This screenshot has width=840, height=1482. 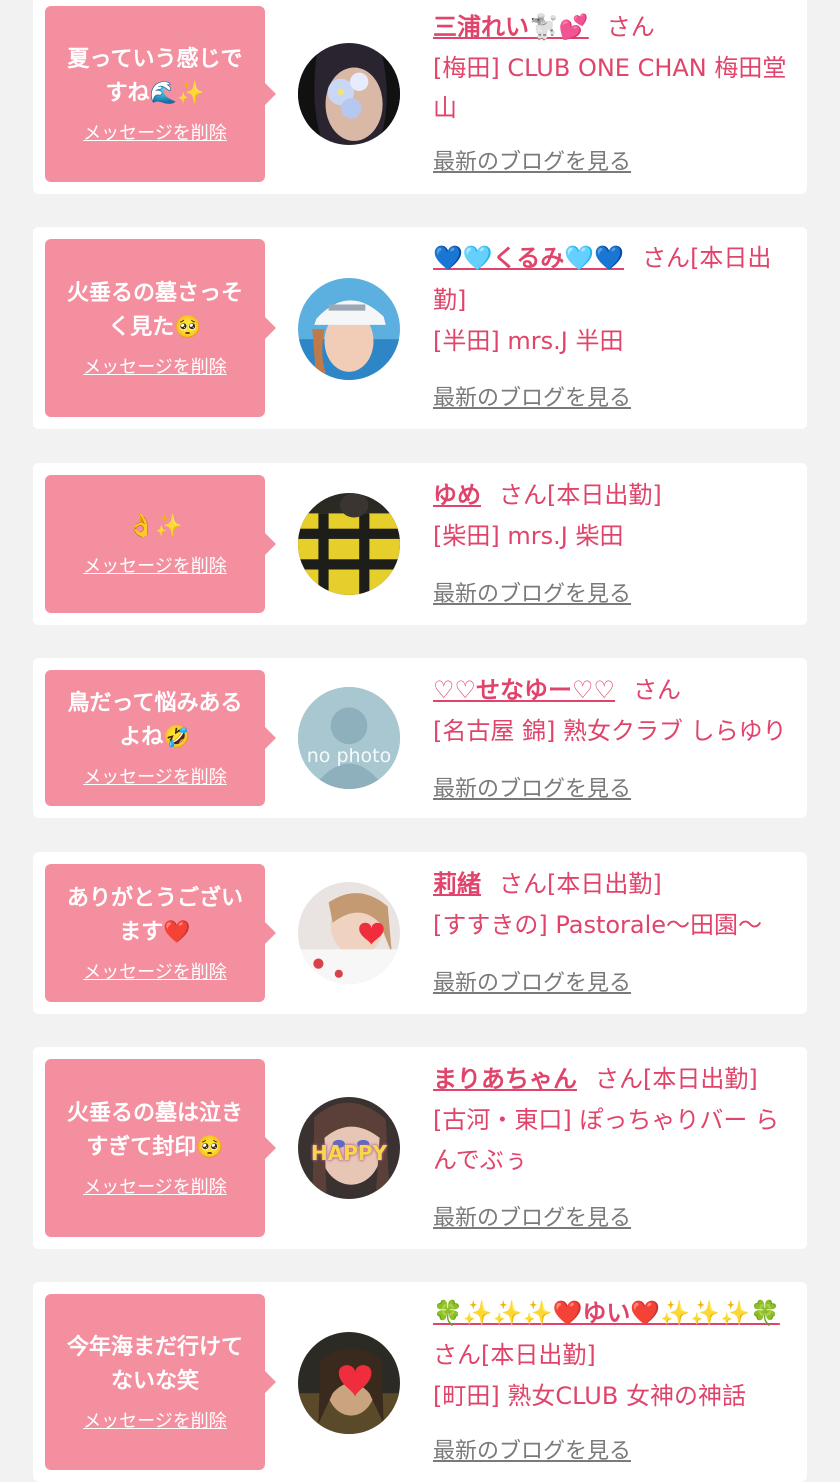 I want to click on name-line: ゆめ さん[本日出勤], so click(x=615, y=495).